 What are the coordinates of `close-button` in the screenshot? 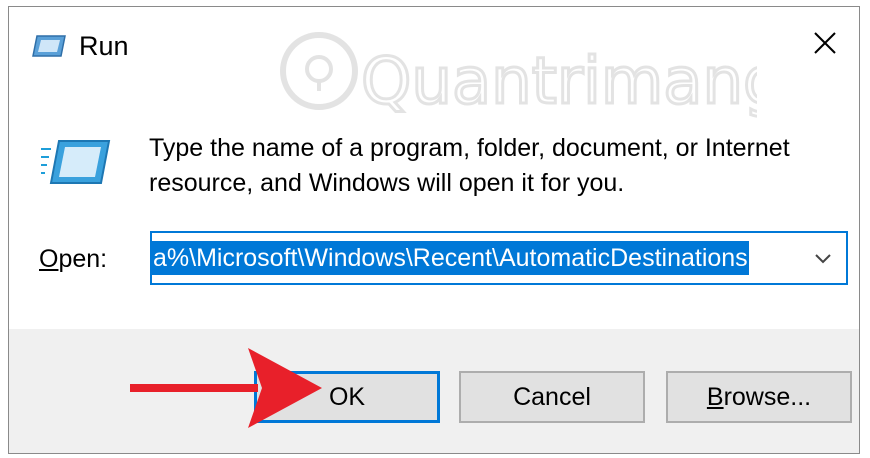 It's located at (825, 43).